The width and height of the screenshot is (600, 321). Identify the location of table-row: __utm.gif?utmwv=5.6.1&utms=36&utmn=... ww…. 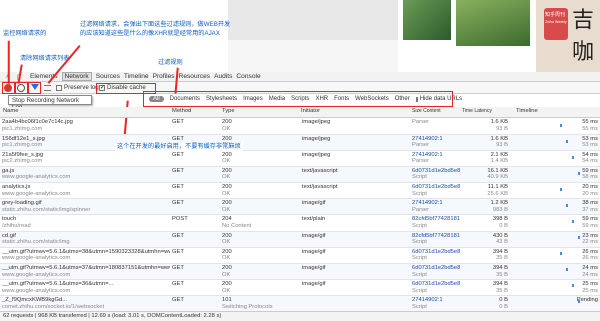
(300, 288).